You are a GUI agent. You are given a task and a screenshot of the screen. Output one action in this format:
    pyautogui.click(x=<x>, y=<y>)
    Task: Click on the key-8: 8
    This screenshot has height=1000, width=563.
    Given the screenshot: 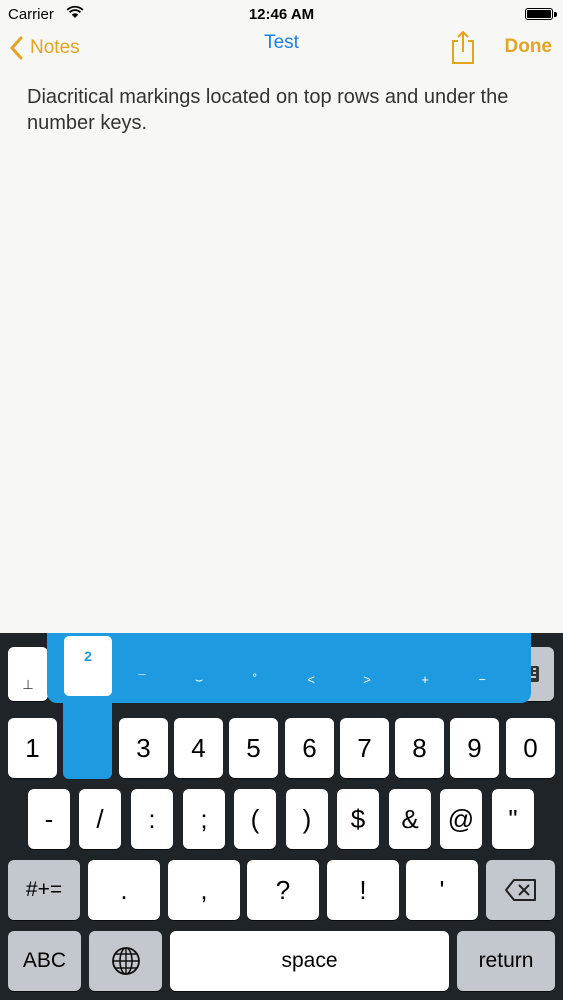 What is the action you would take?
    pyautogui.click(x=419, y=748)
    